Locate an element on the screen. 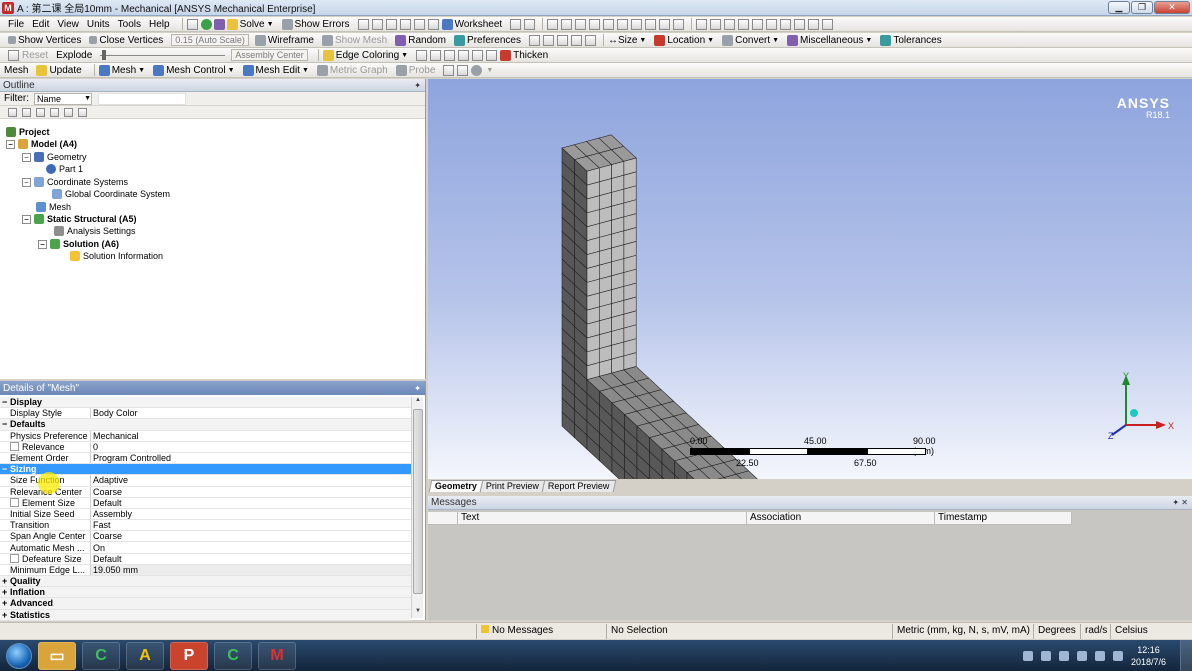  rotate-icon is located at coordinates (702, 24).